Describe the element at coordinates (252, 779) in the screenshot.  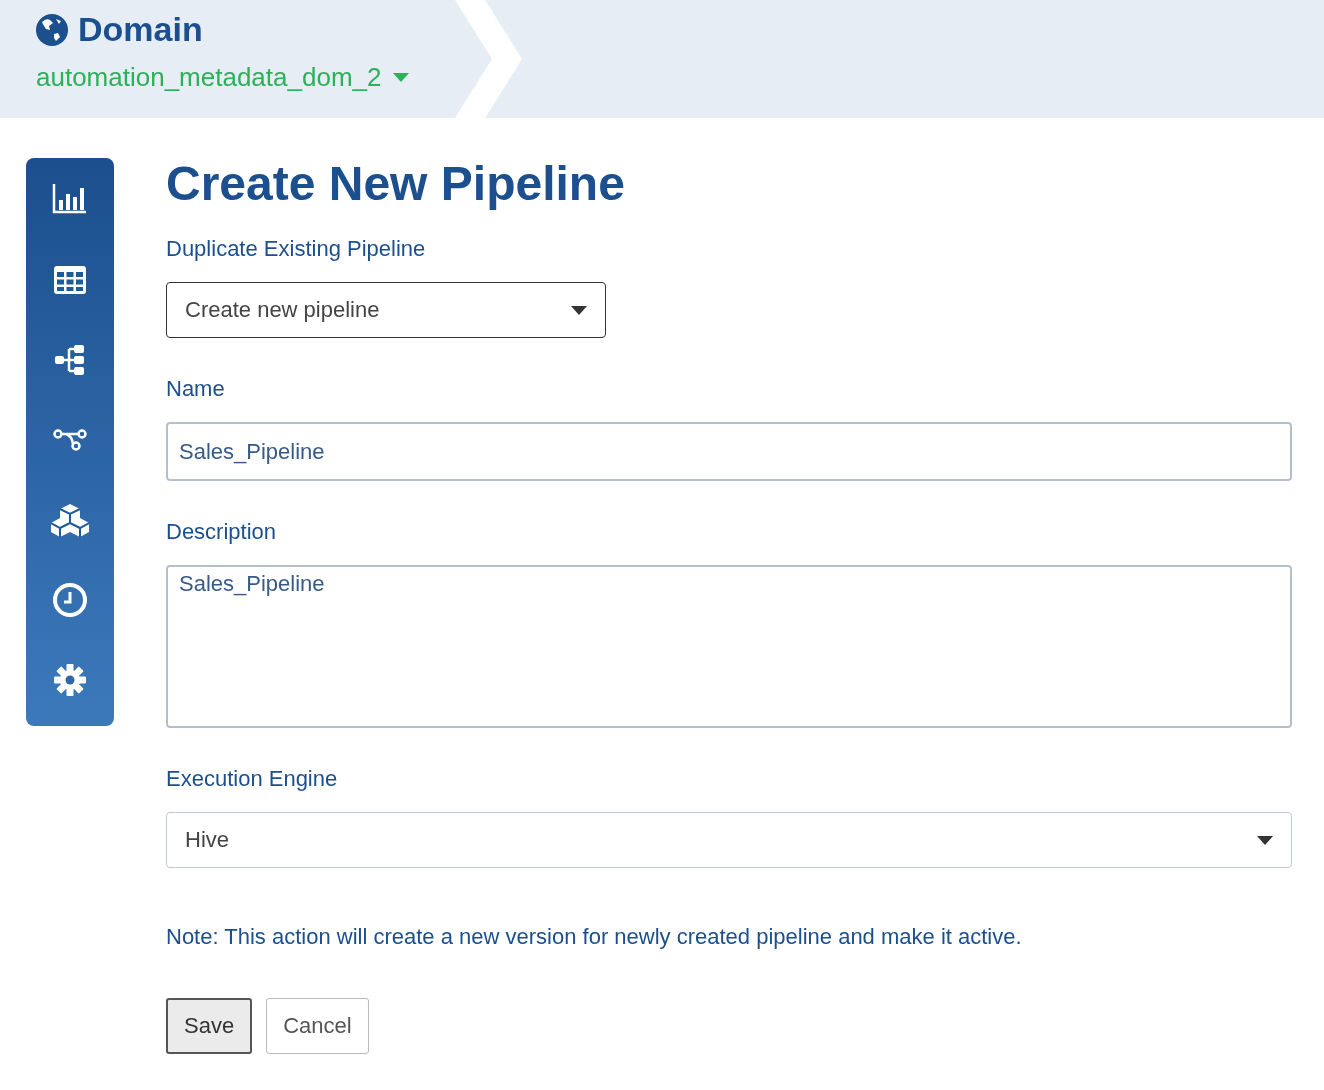
I see `field-label: Execution Engine` at that location.